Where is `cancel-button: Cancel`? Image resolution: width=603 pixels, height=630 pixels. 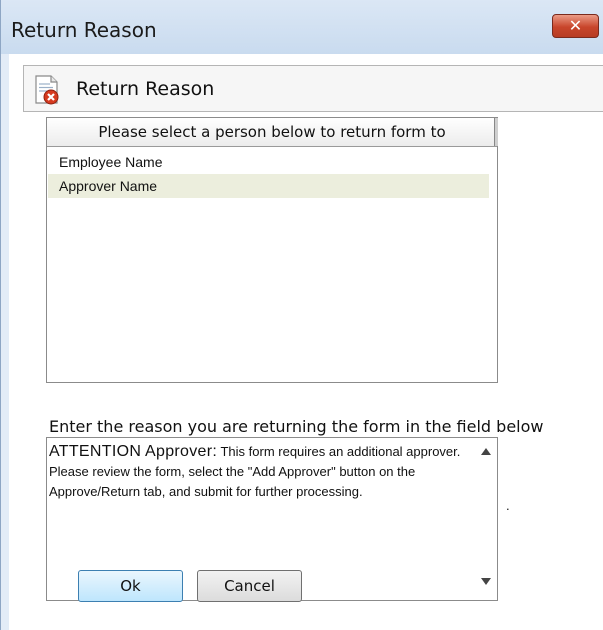 cancel-button: Cancel is located at coordinates (249, 586).